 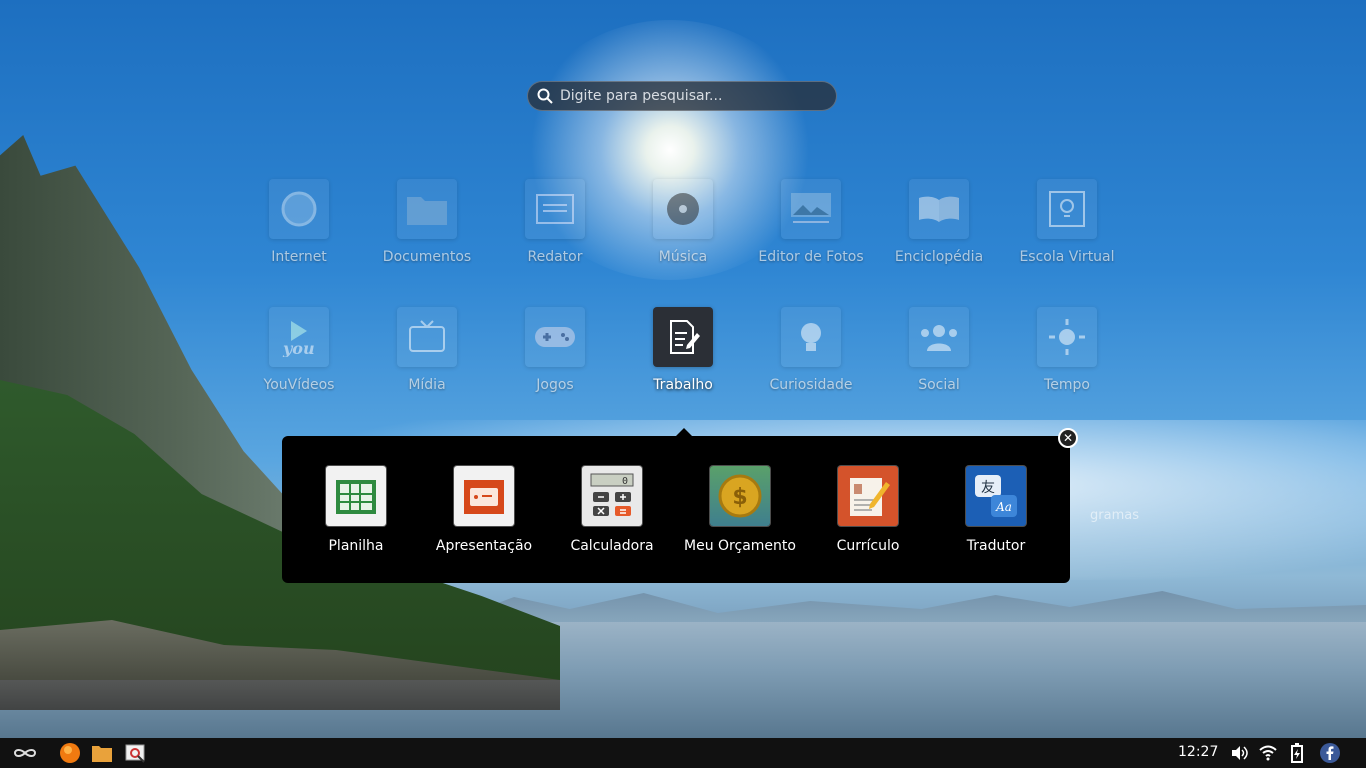 I want to click on tv-icon, so click(x=427, y=337).